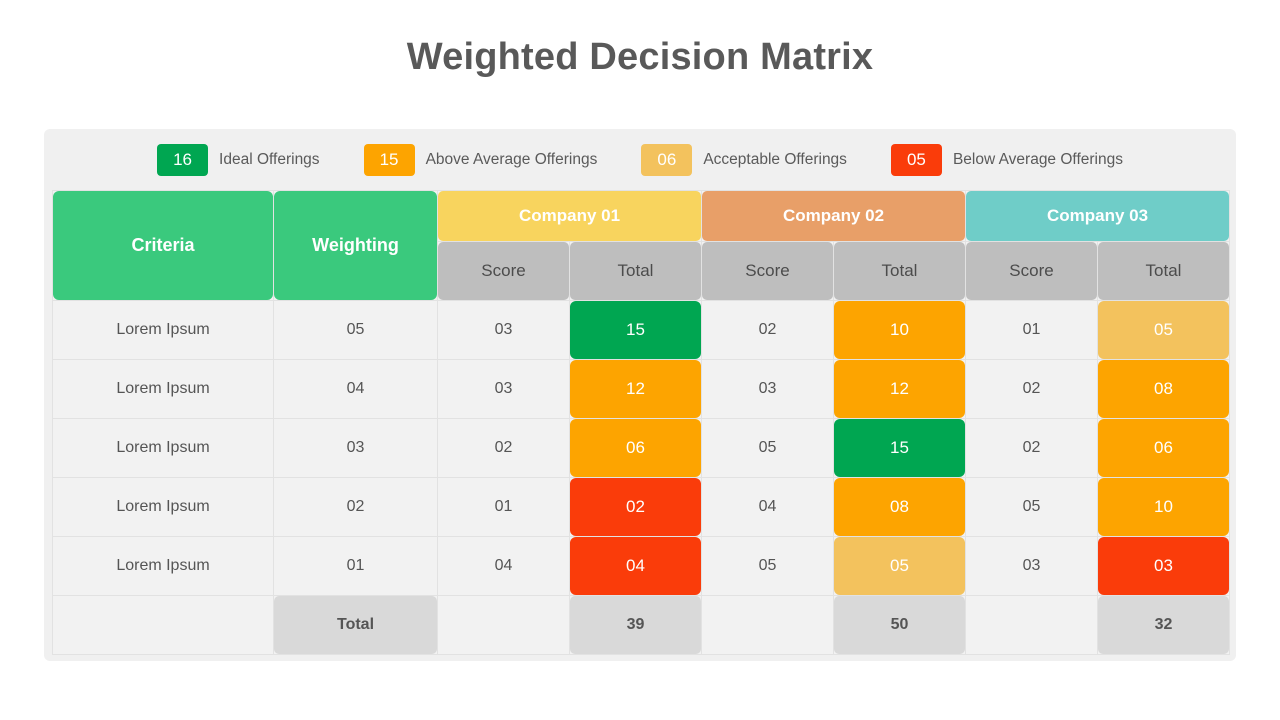  I want to click on legend-label-below-average: Below Average Offerings, so click(1037, 159).